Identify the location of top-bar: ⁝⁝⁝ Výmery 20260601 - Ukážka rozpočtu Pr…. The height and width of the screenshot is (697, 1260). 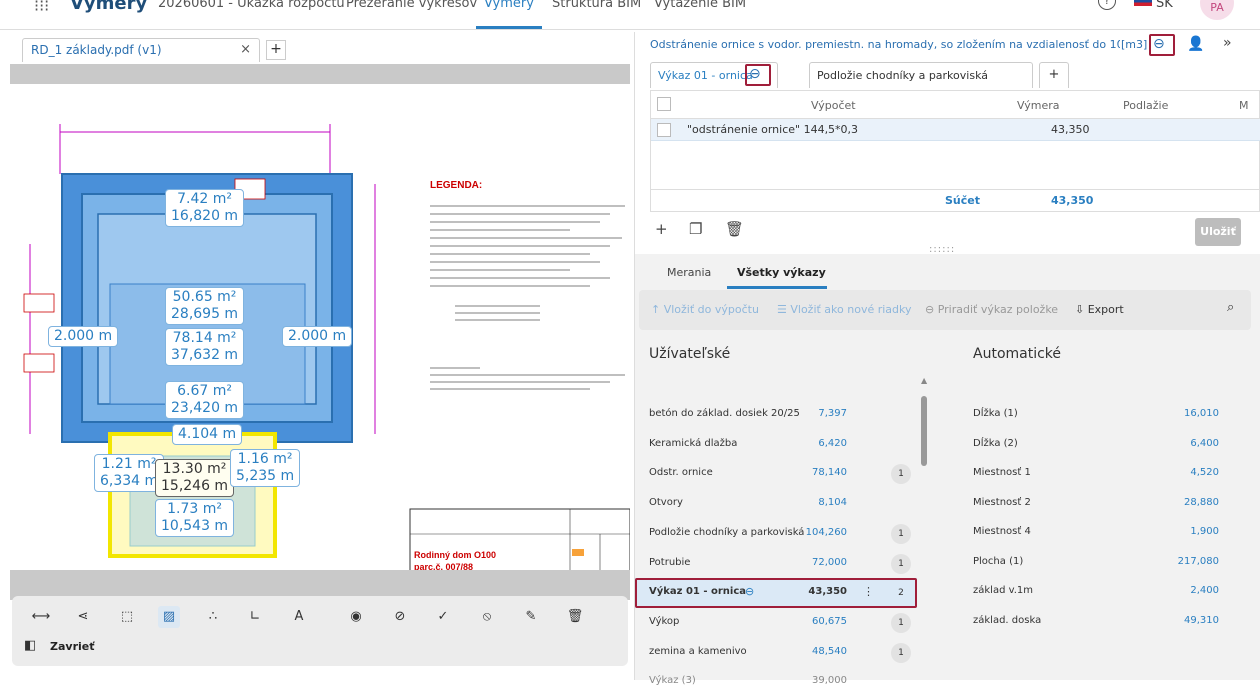
(630, 15).